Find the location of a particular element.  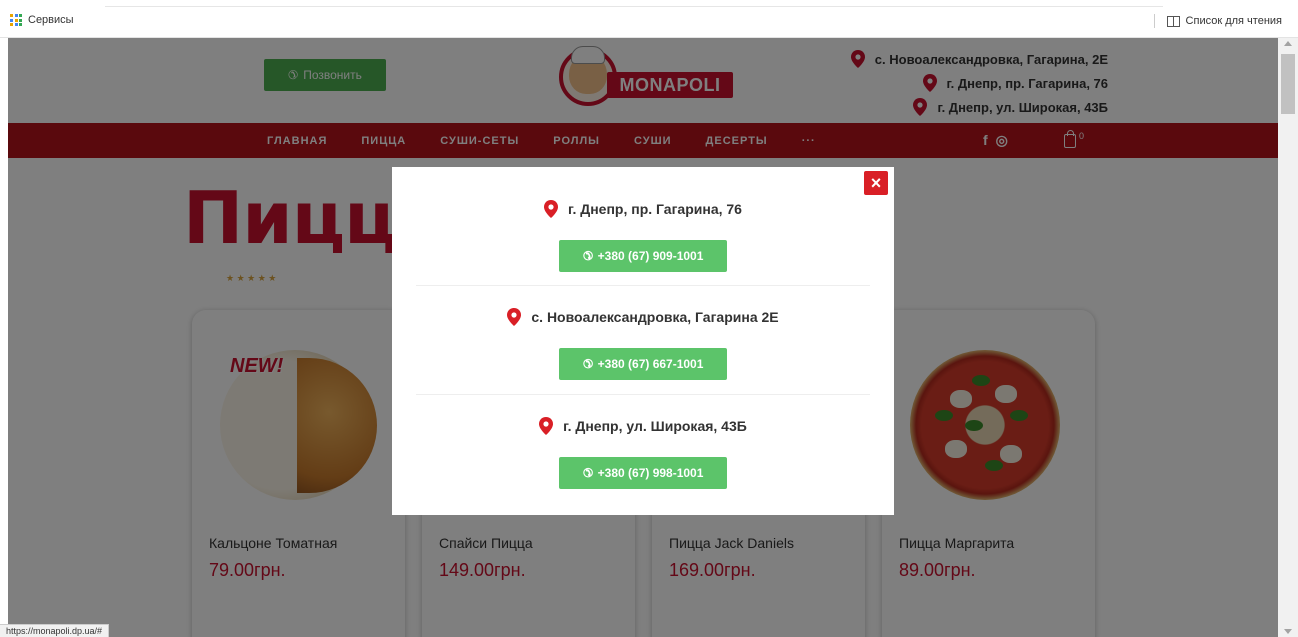

branch-address: с. Новоалександровка, Гагарина 2Е is located at coordinates (643, 317).